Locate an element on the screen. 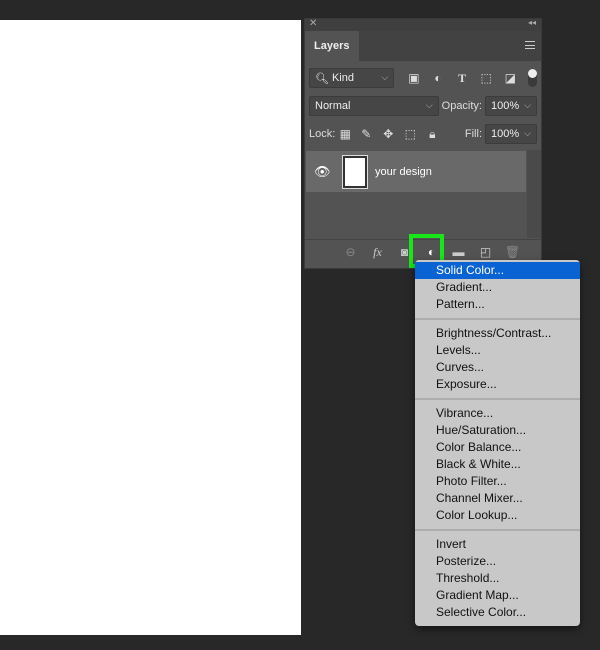 The width and height of the screenshot is (600, 650). layer-row: 👁︎ your design is located at coordinates (416, 171).